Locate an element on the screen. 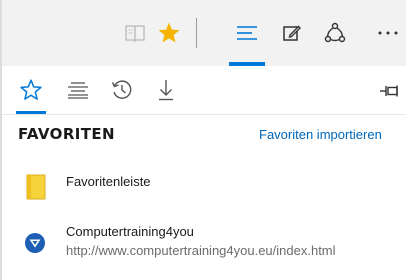 Image resolution: width=406 pixels, height=280 pixels. web-note-button is located at coordinates (292, 33).